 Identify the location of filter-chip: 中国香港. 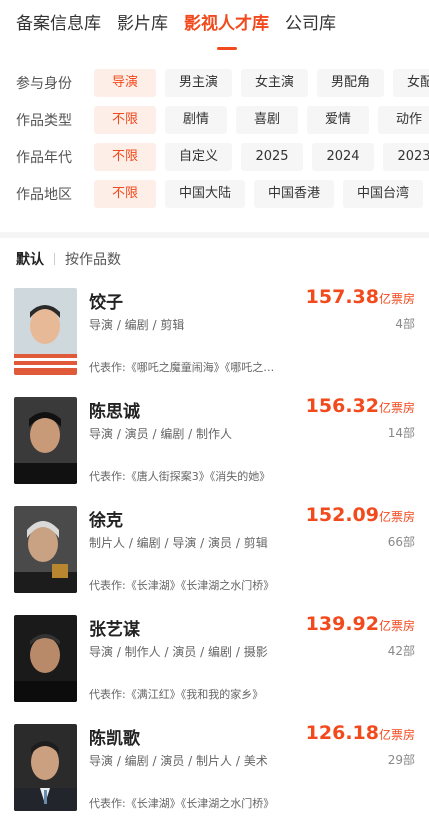
(294, 193).